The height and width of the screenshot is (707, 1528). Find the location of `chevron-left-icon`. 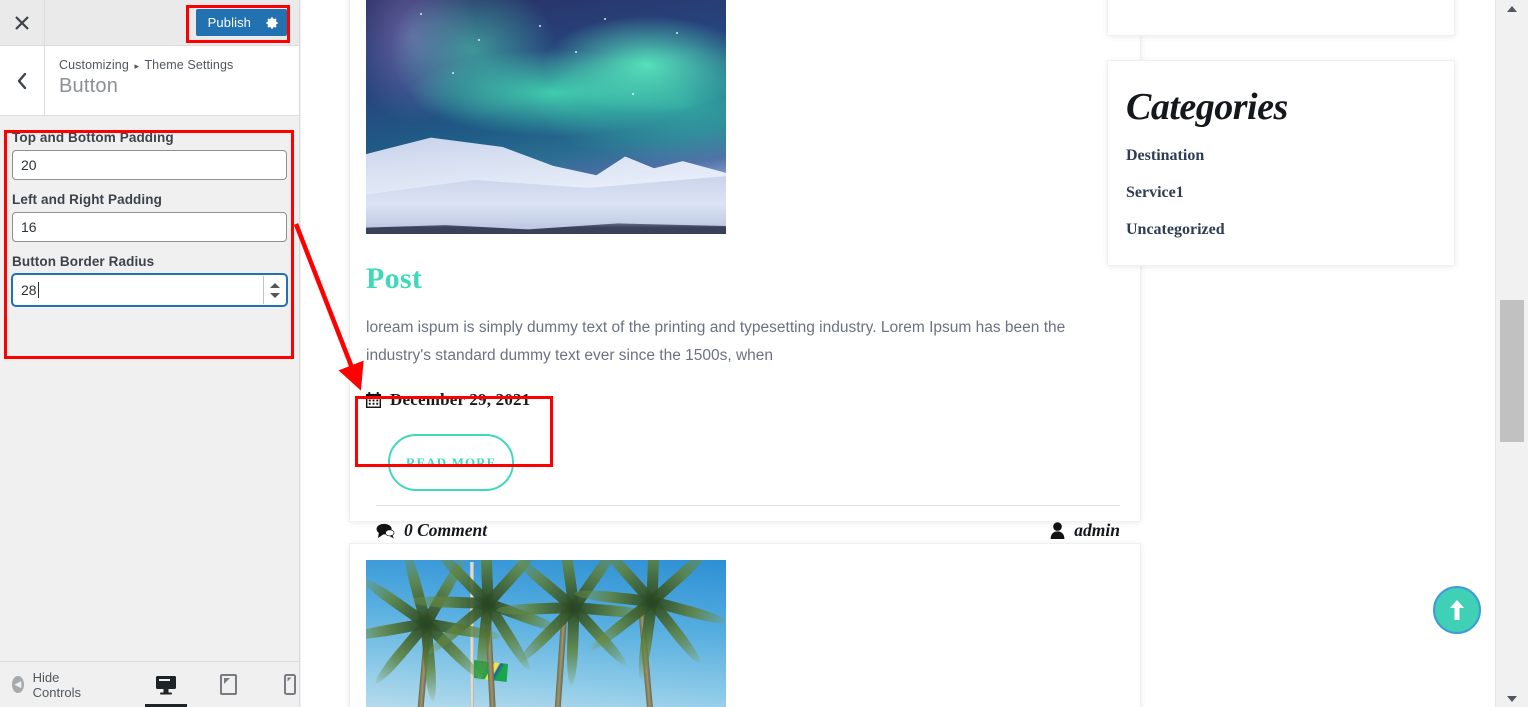

chevron-left-icon is located at coordinates (22, 80).